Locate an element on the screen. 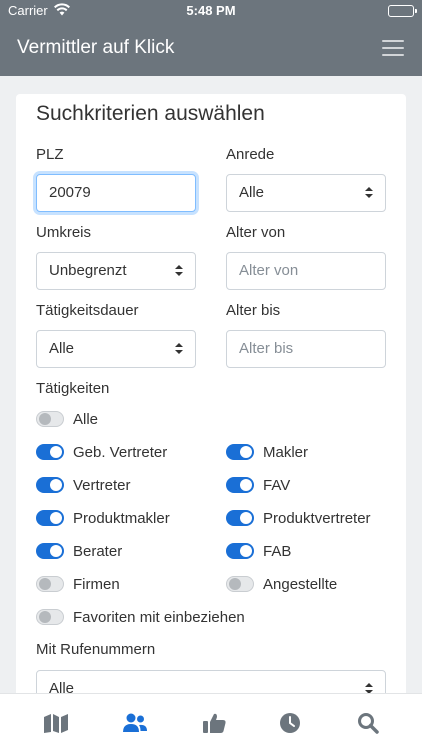 This screenshot has height=750, width=422. clock-icon is located at coordinates (290, 723).